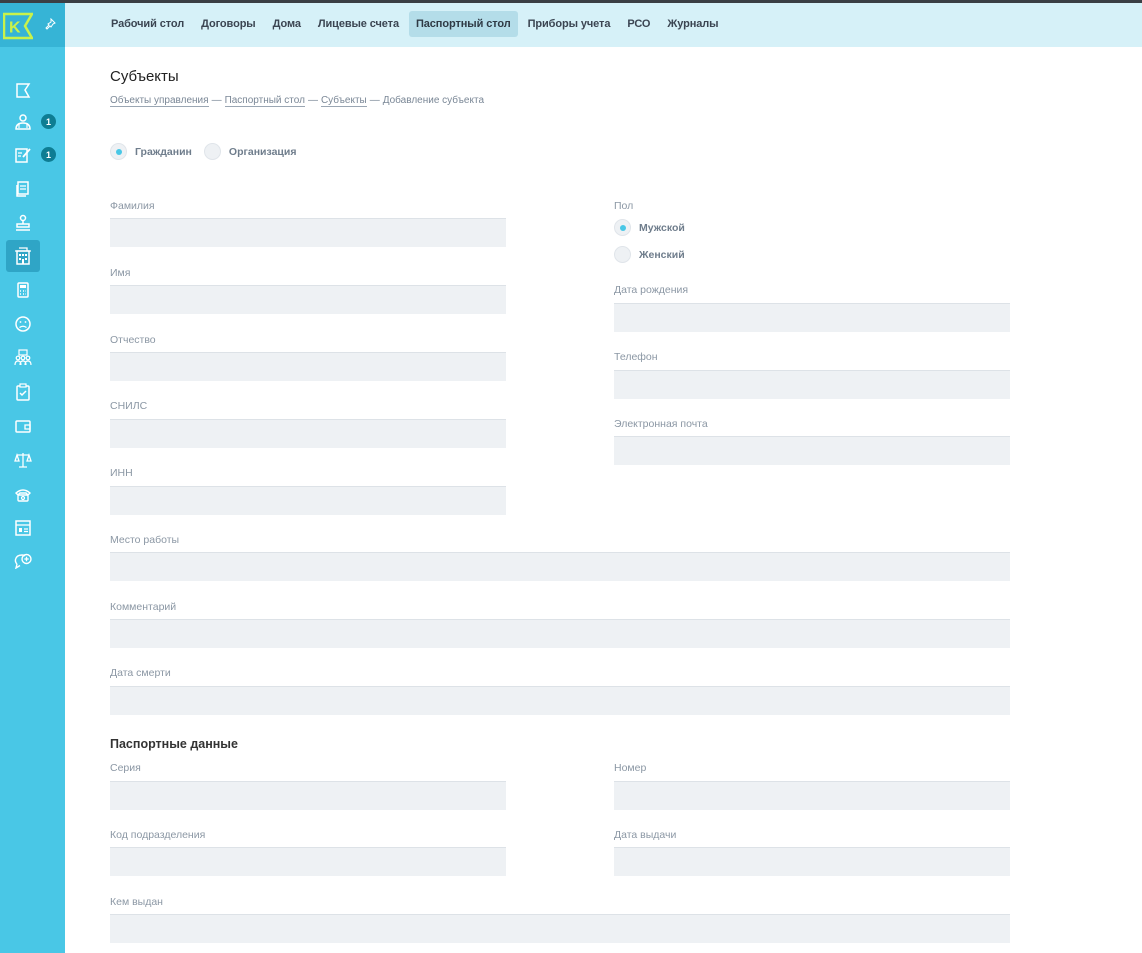  What do you see at coordinates (622, 227) in the screenshot?
I see `radio-male` at bounding box center [622, 227].